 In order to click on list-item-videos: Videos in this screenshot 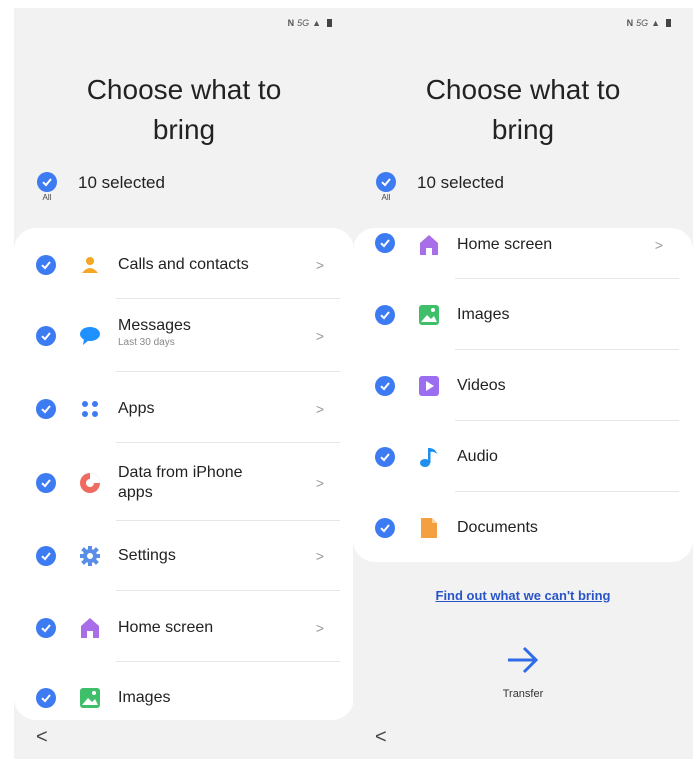, I will do `click(523, 386)`.